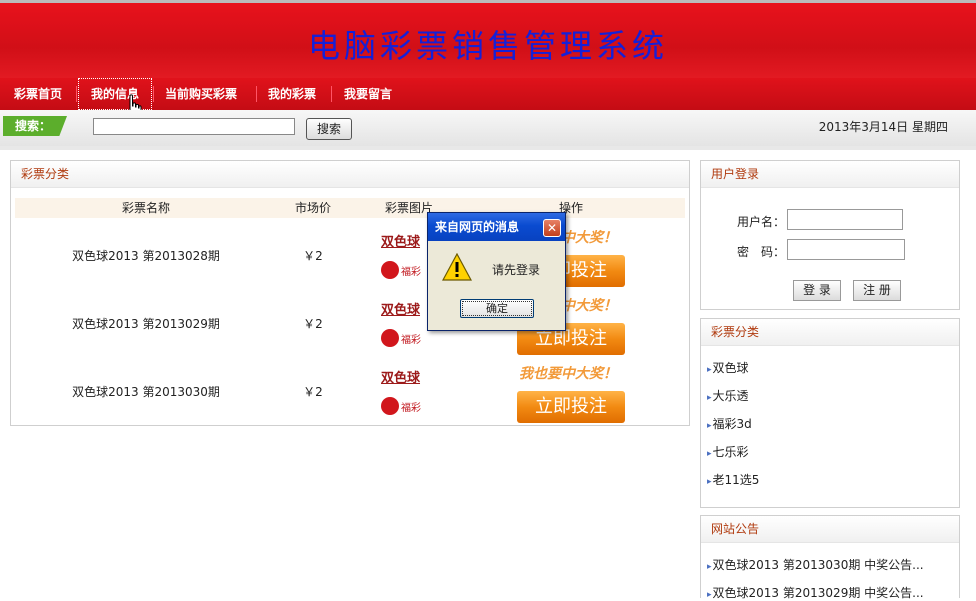  Describe the element at coordinates (877, 290) in the screenshot. I see `register-button: 注 册` at that location.